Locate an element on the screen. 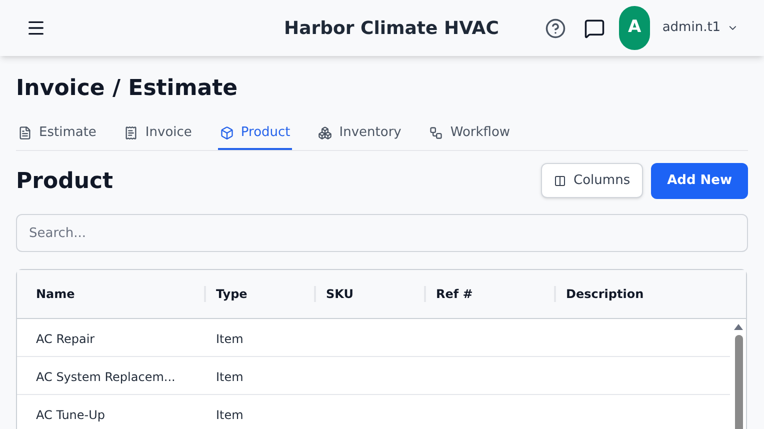  section-title: Product is located at coordinates (65, 182).